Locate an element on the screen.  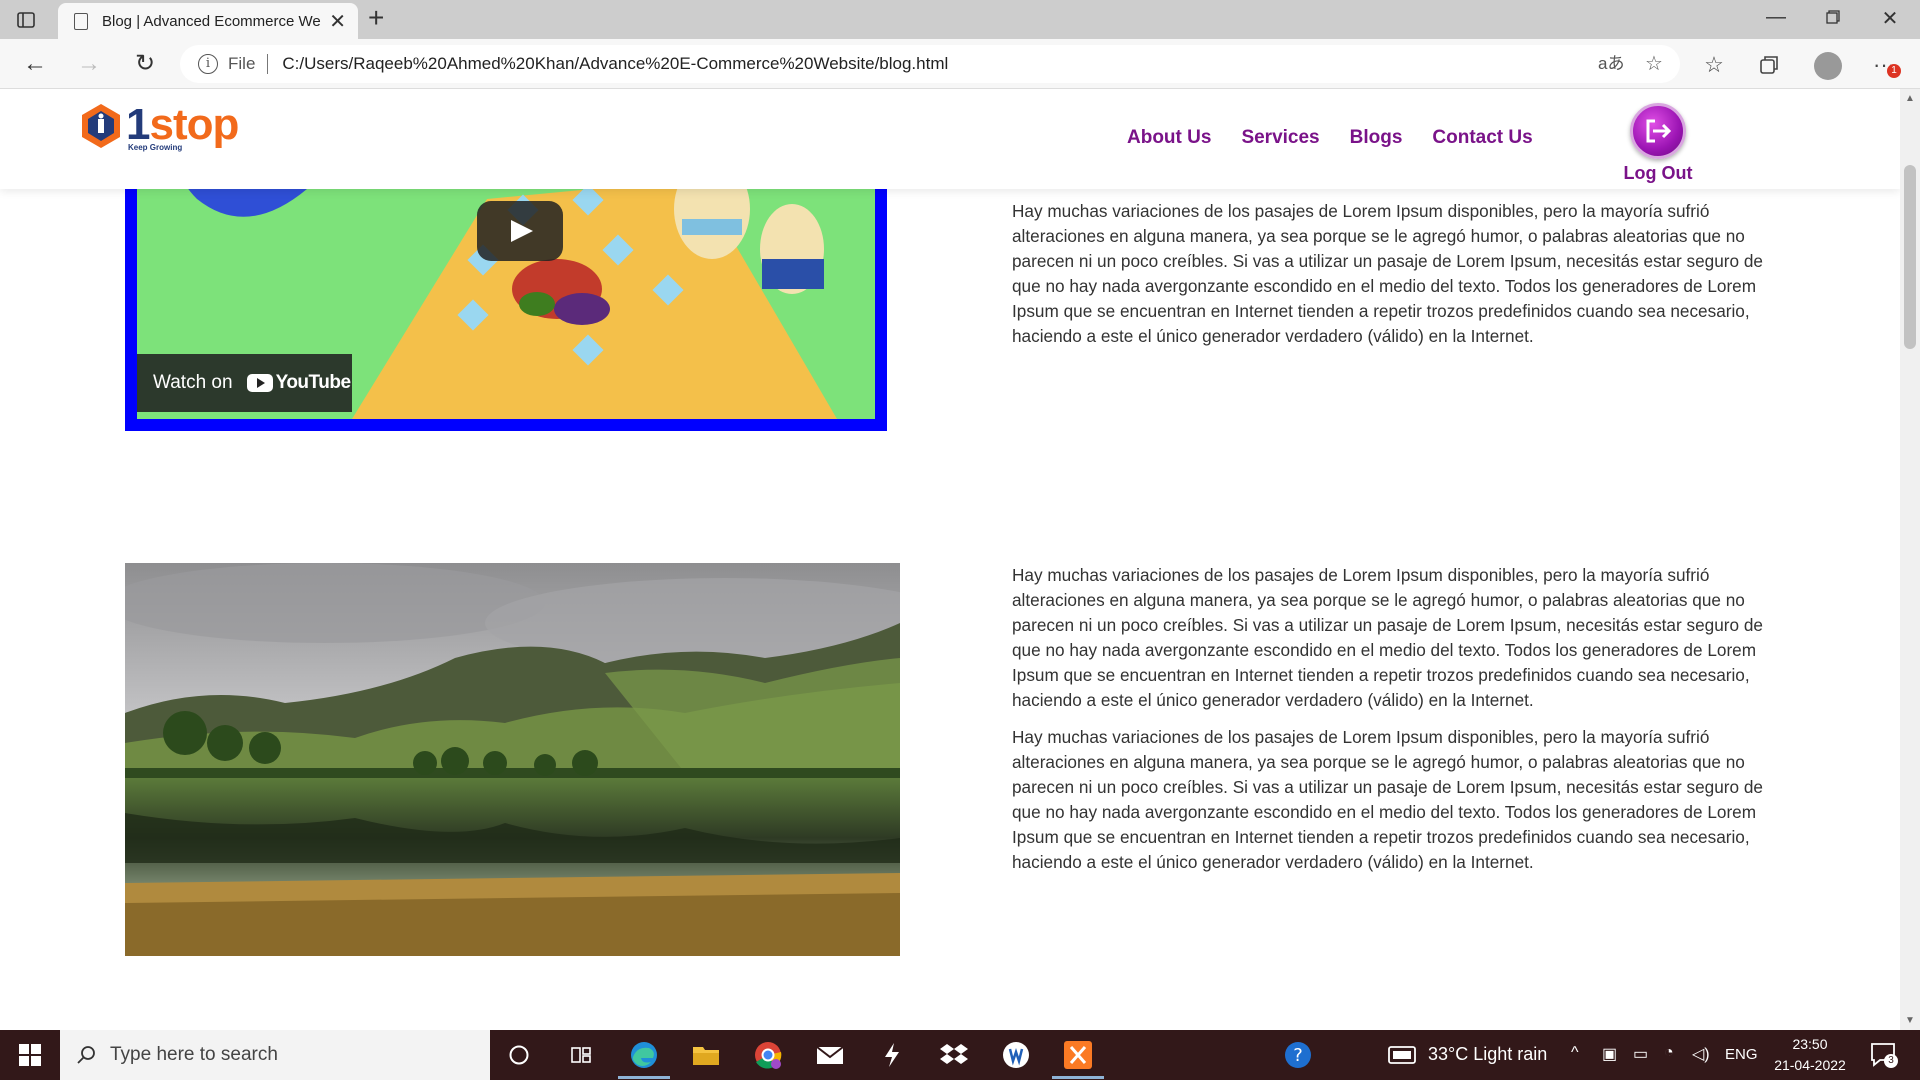
volume-icon: ◁) is located at coordinates (1701, 1054).